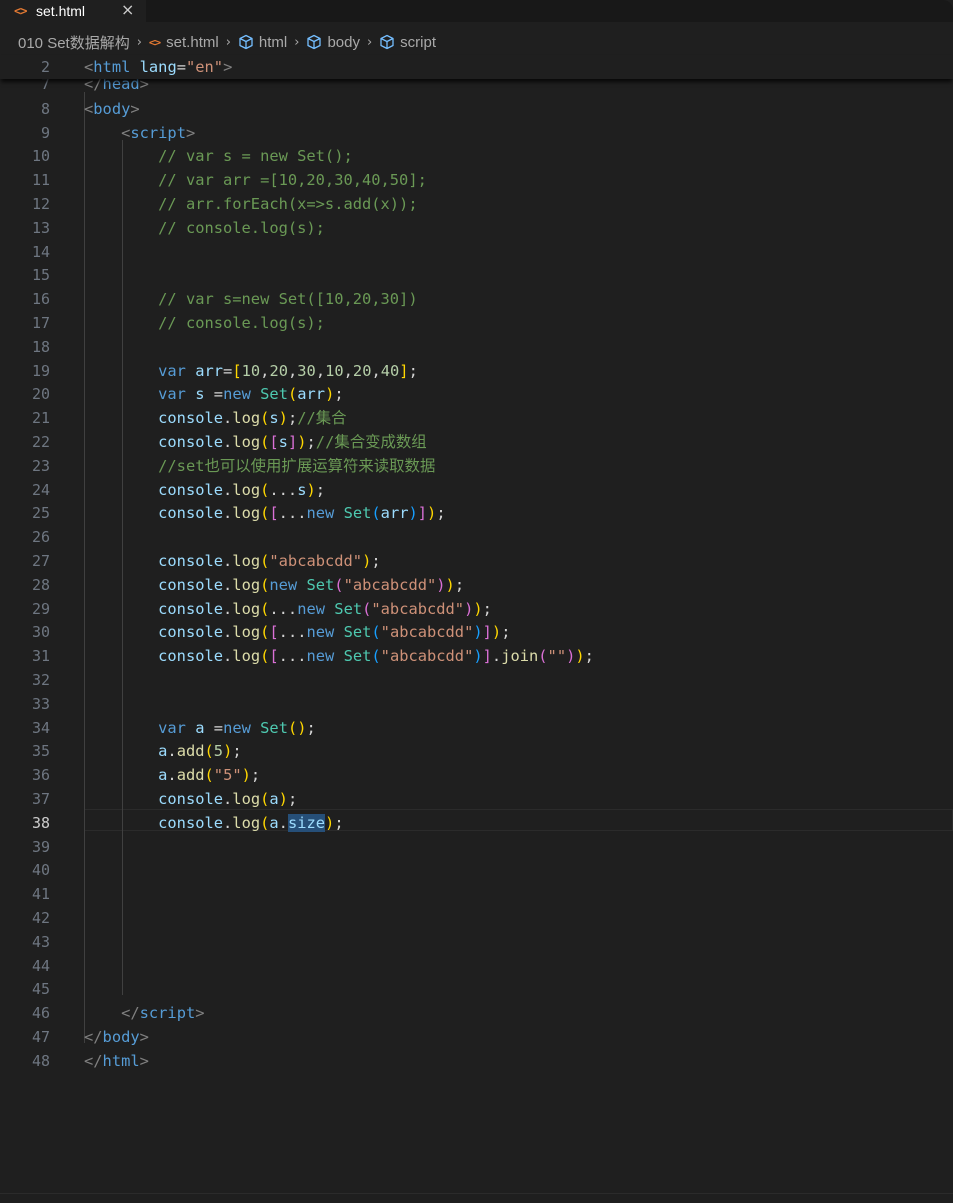  What do you see at coordinates (476, 109) in the screenshot?
I see `code-line: 8 <body>` at bounding box center [476, 109].